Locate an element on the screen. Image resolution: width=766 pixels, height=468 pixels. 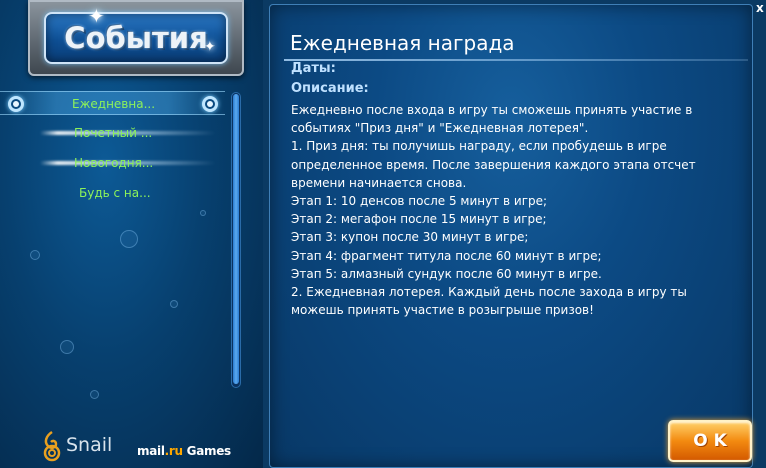
scrollbar-thumb is located at coordinates (236, 239).